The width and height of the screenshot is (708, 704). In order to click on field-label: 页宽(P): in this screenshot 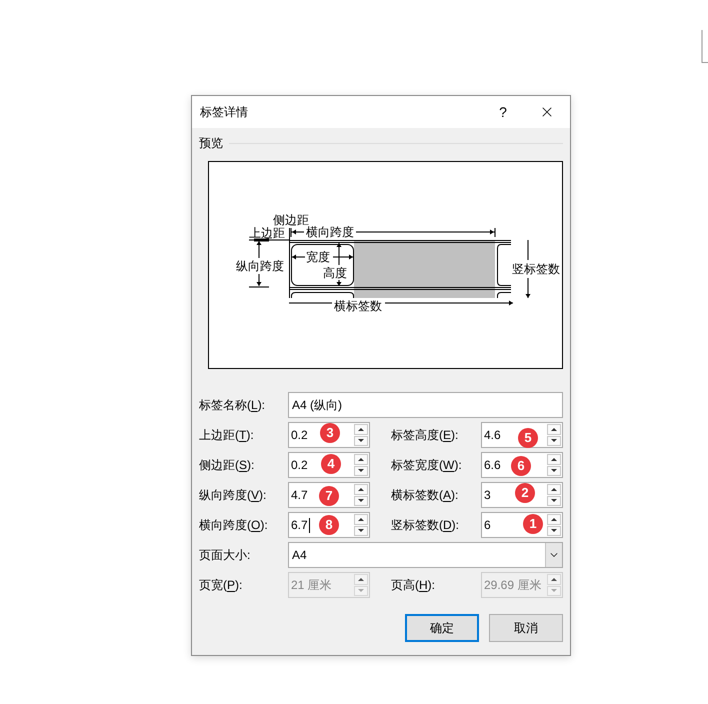, I will do `click(220, 585)`.